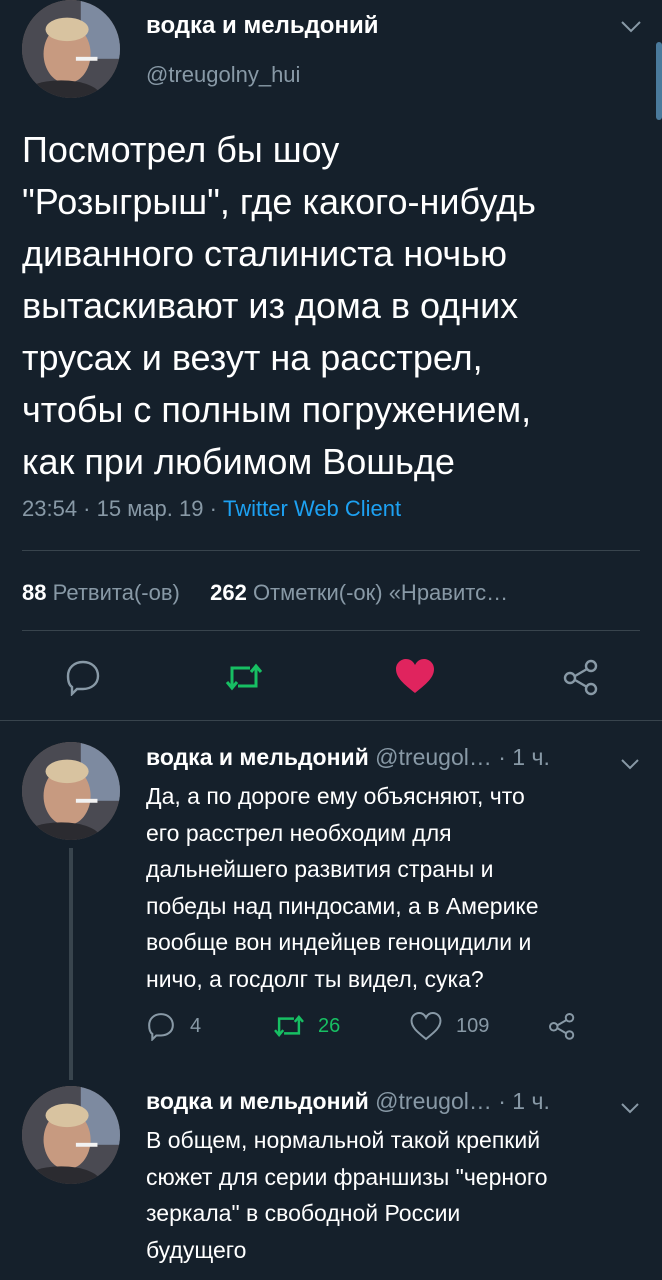  I want to click on retweet-action: 26, so click(306, 1026).